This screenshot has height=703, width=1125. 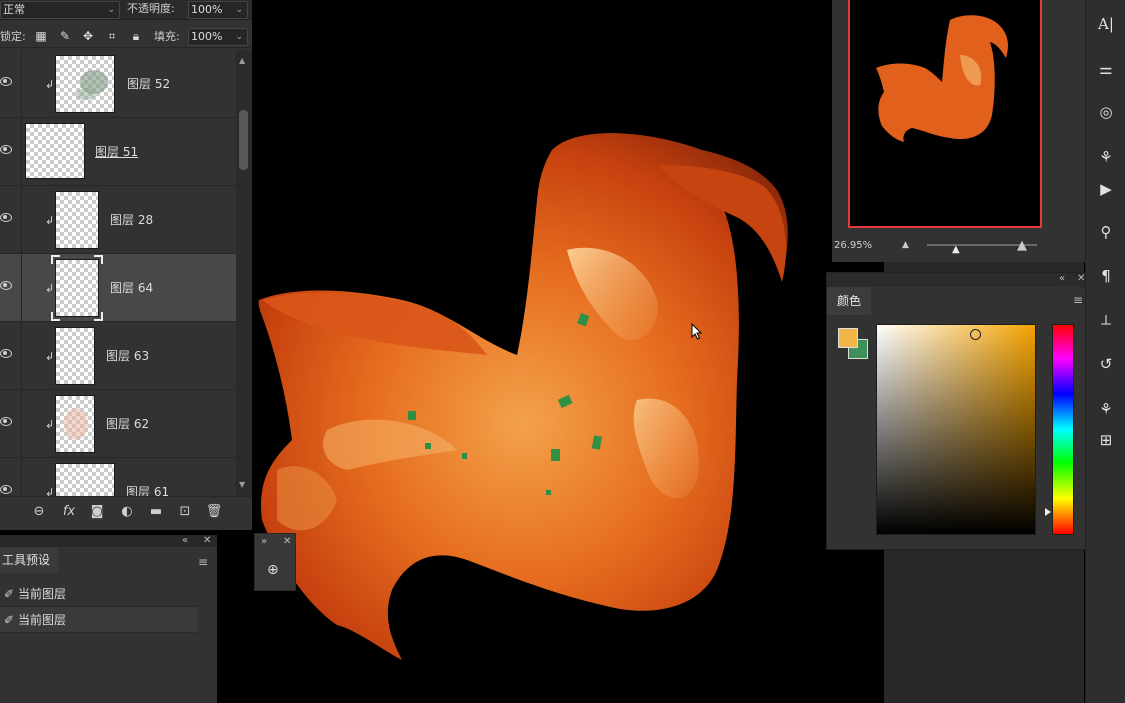 I want to click on layer-row: ↲ 图层 28, so click(x=118, y=220).